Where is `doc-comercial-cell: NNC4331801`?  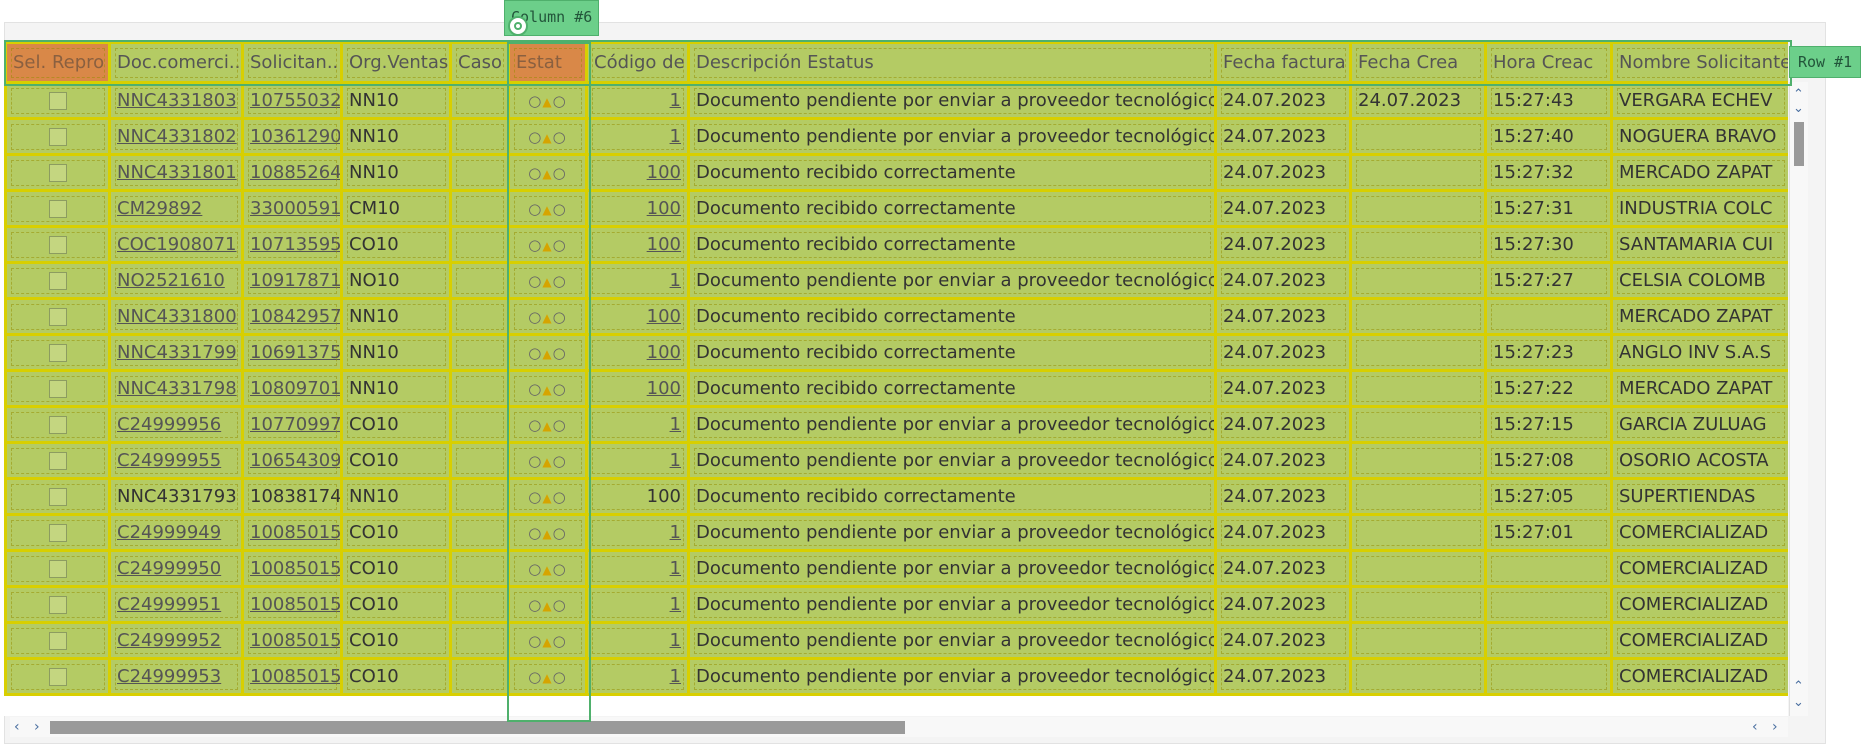
doc-comercial-cell: NNC4331801 is located at coordinates (176, 172).